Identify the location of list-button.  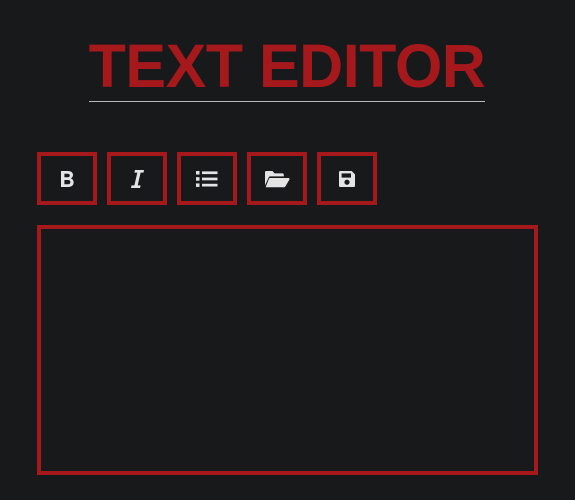
(207, 178).